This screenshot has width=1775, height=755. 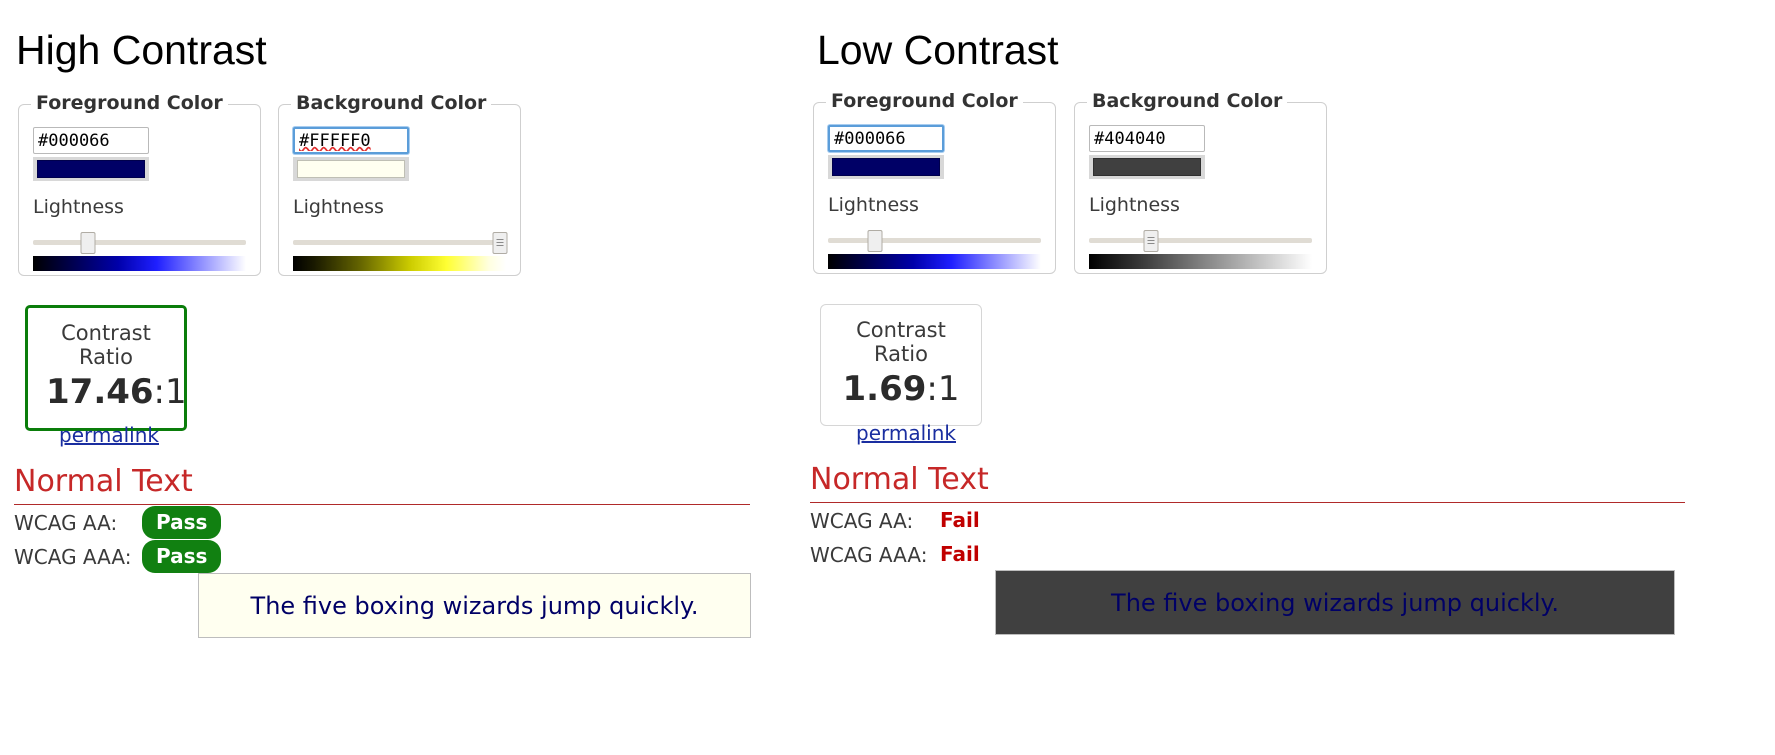 I want to click on background-swatch-wrap-low, so click(x=1147, y=167).